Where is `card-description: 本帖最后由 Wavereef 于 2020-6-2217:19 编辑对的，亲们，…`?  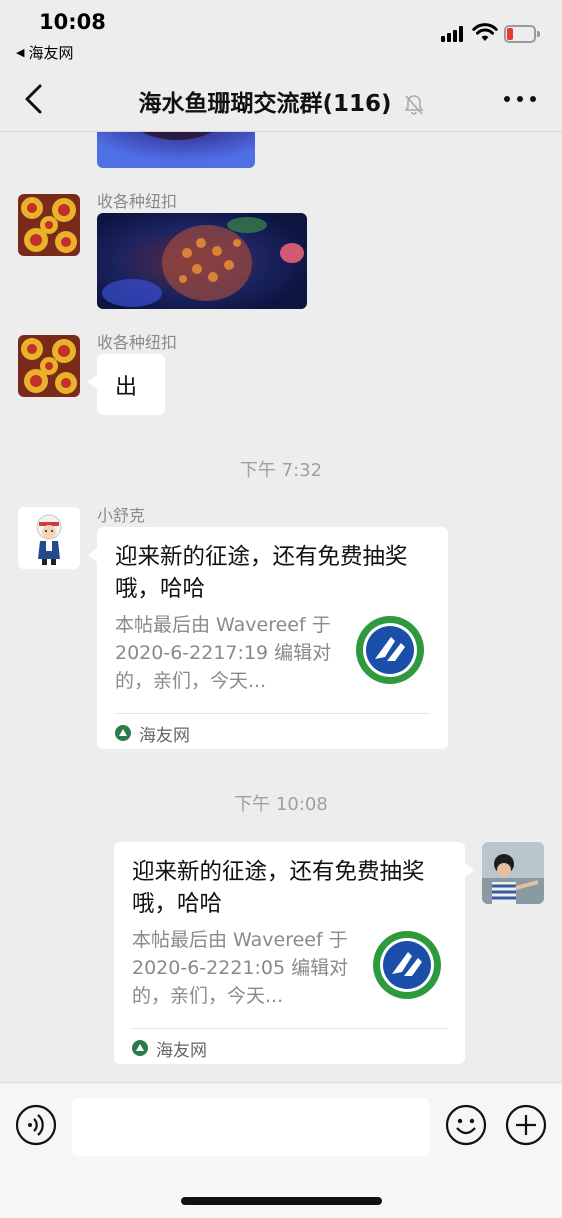
card-description: 本帖最后由 Wavereef 于 2020-6-2217:19 编辑对的，亲们，… is located at coordinates (223, 653).